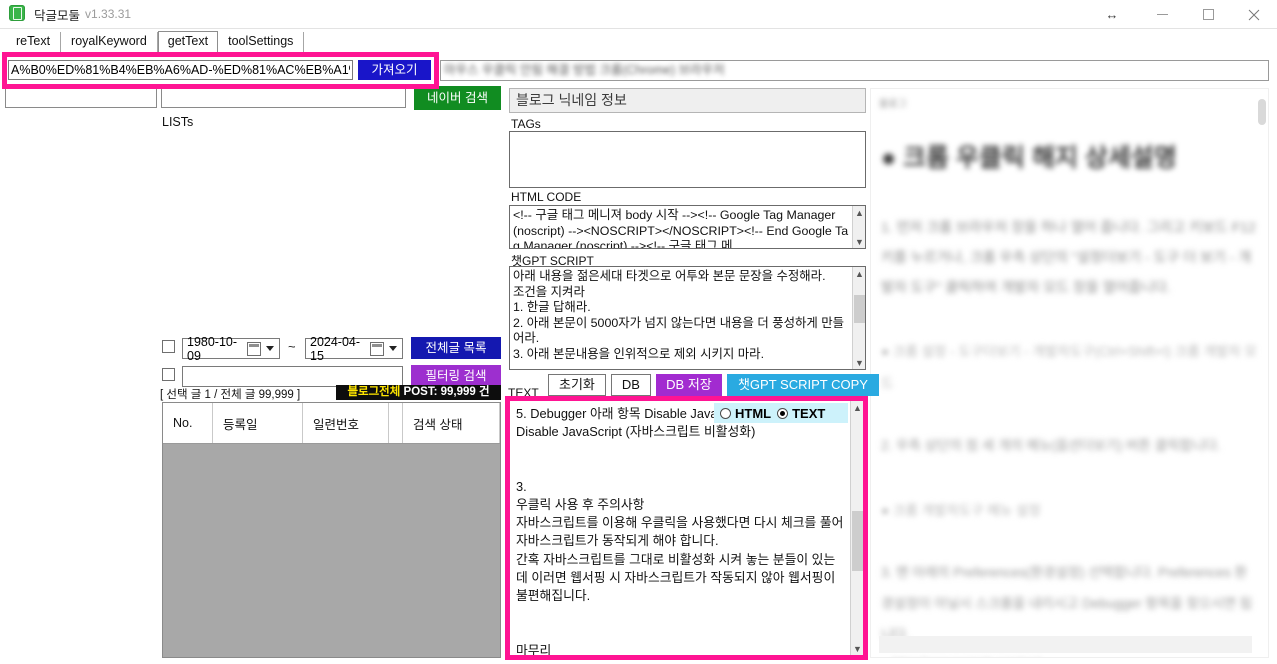  Describe the element at coordinates (546, 197) in the screenshot. I see `html-code-label: HTML CODE` at that location.